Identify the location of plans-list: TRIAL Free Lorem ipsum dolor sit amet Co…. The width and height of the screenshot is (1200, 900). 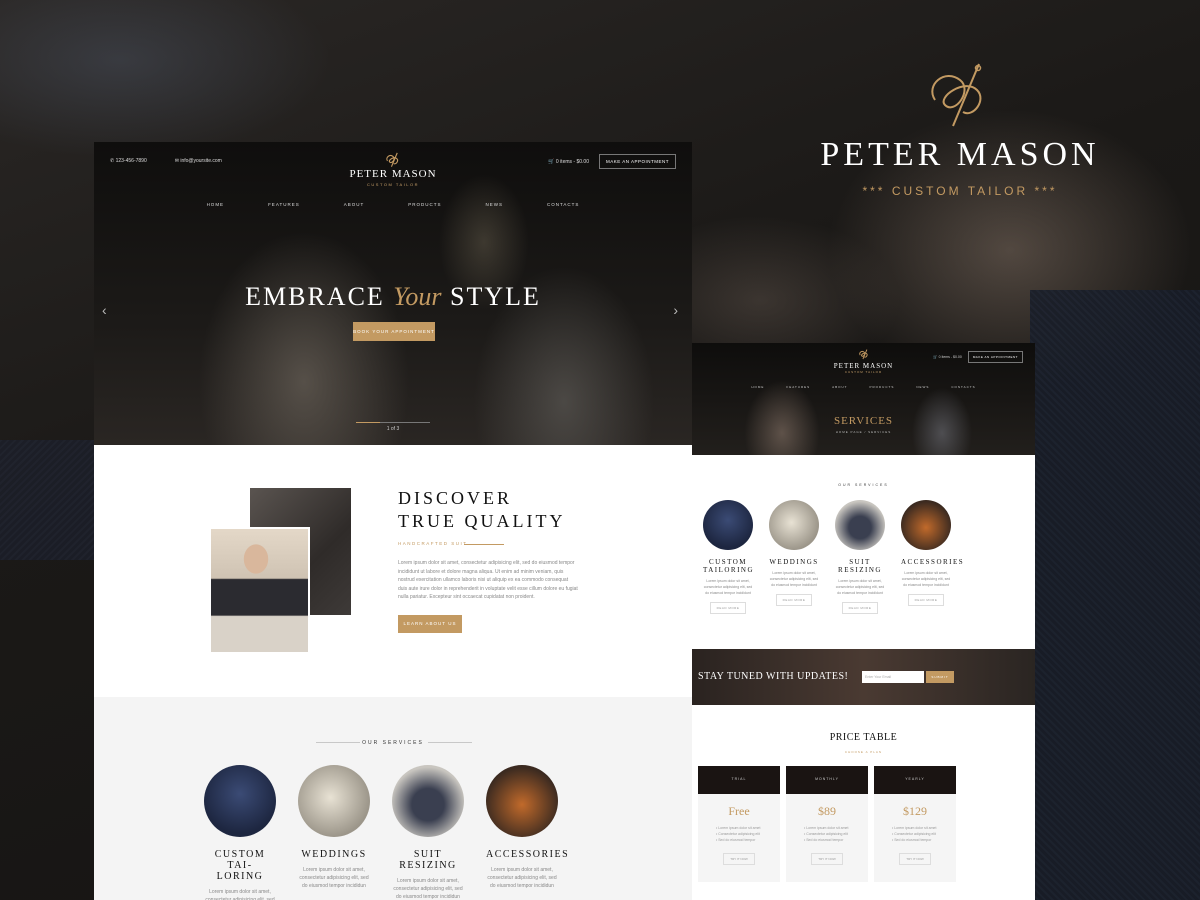
(827, 824).